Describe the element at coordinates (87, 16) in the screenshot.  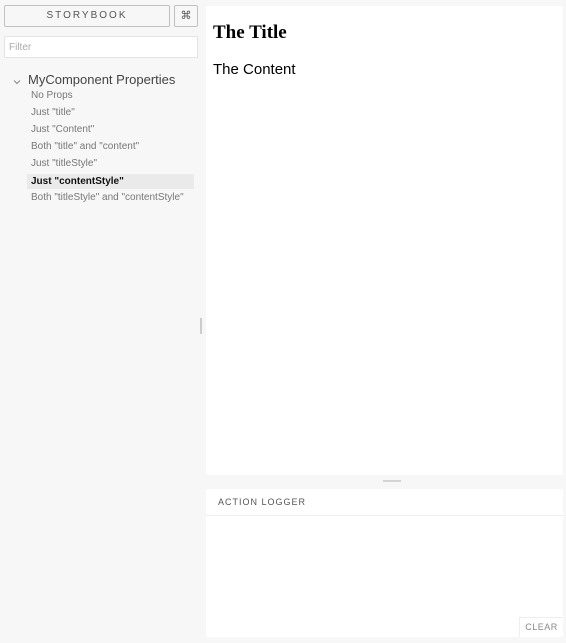
I see `storybook-button: STORYBOOK` at that location.